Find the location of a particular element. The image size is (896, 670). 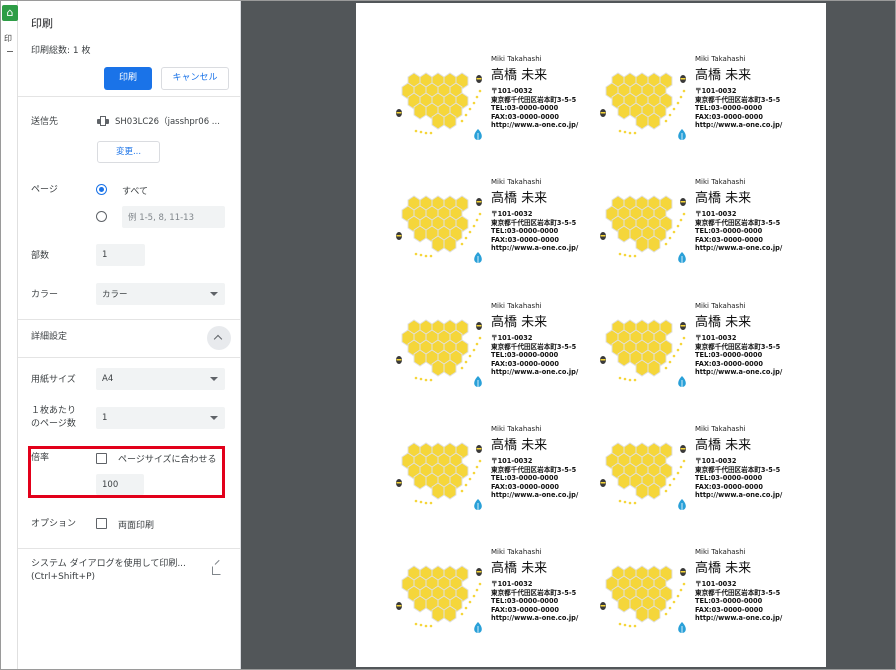

pages-custom-input: 例 1-5, 8, 11-13 is located at coordinates (173, 217).